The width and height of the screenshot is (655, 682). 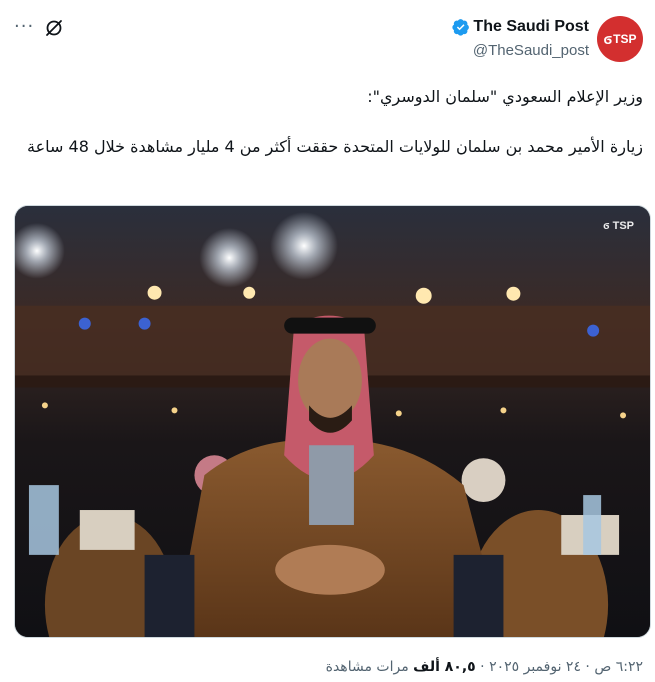 I want to click on avatar: ϭ TSP, so click(x=620, y=39).